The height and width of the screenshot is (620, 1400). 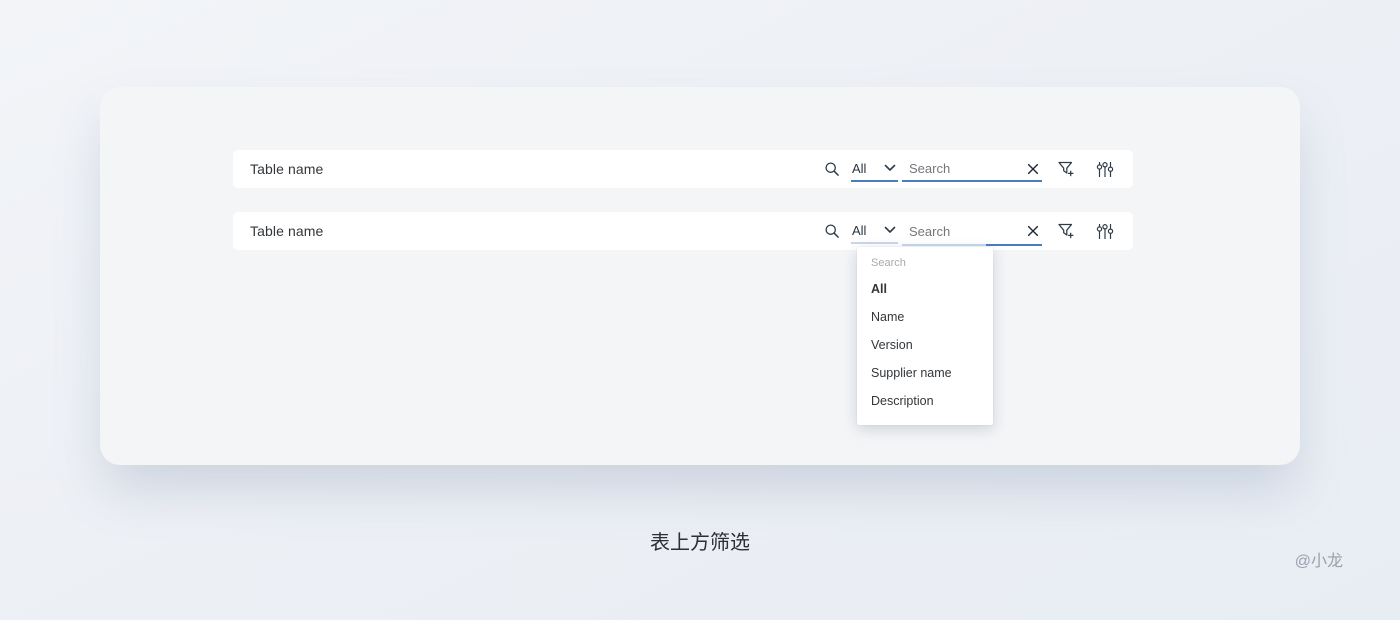 I want to click on dropdown-item-all: All, so click(x=925, y=289).